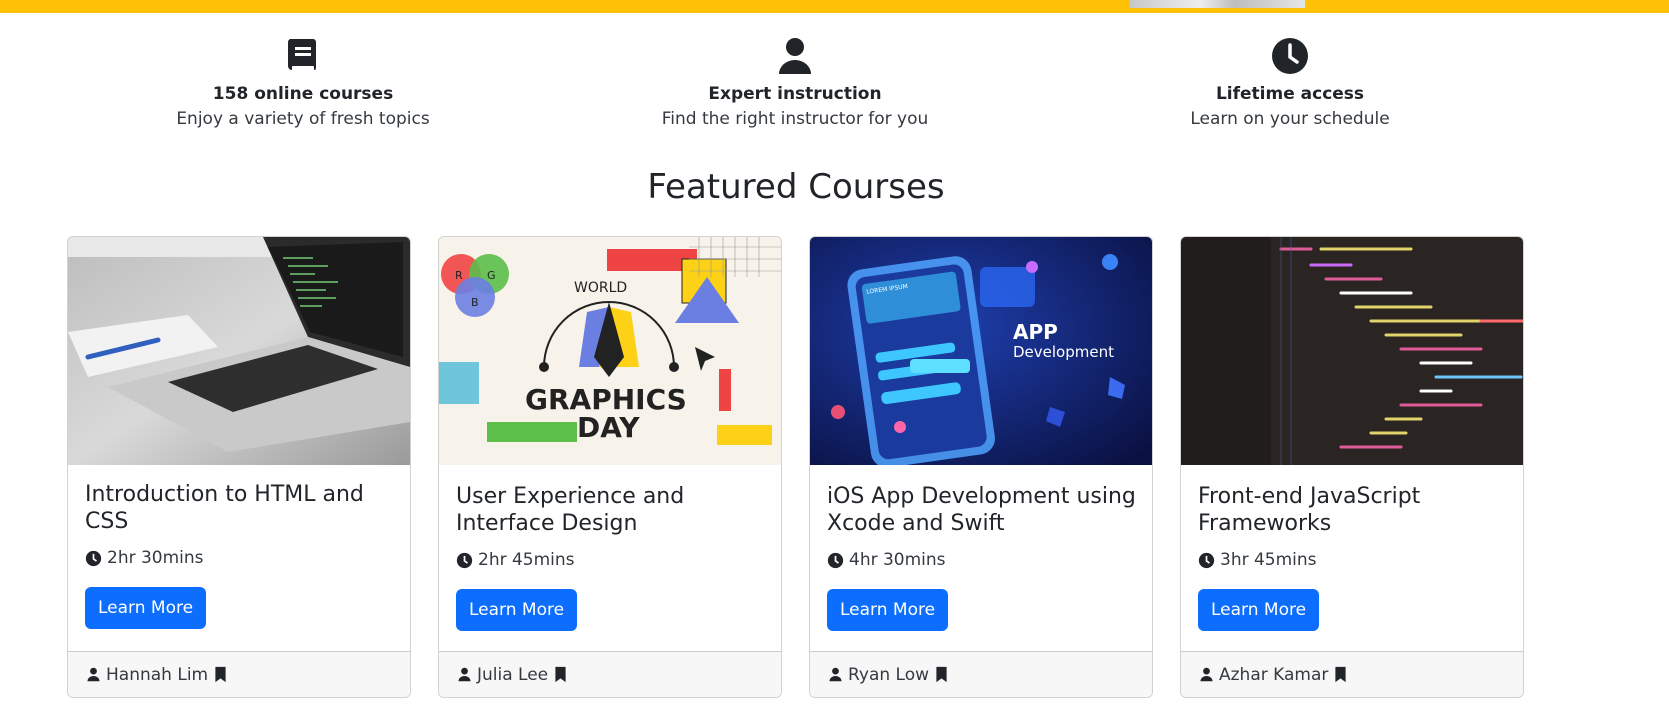 The width and height of the screenshot is (1669, 723). I want to click on feature-subtitle: Find the right instructor for you, so click(795, 119).